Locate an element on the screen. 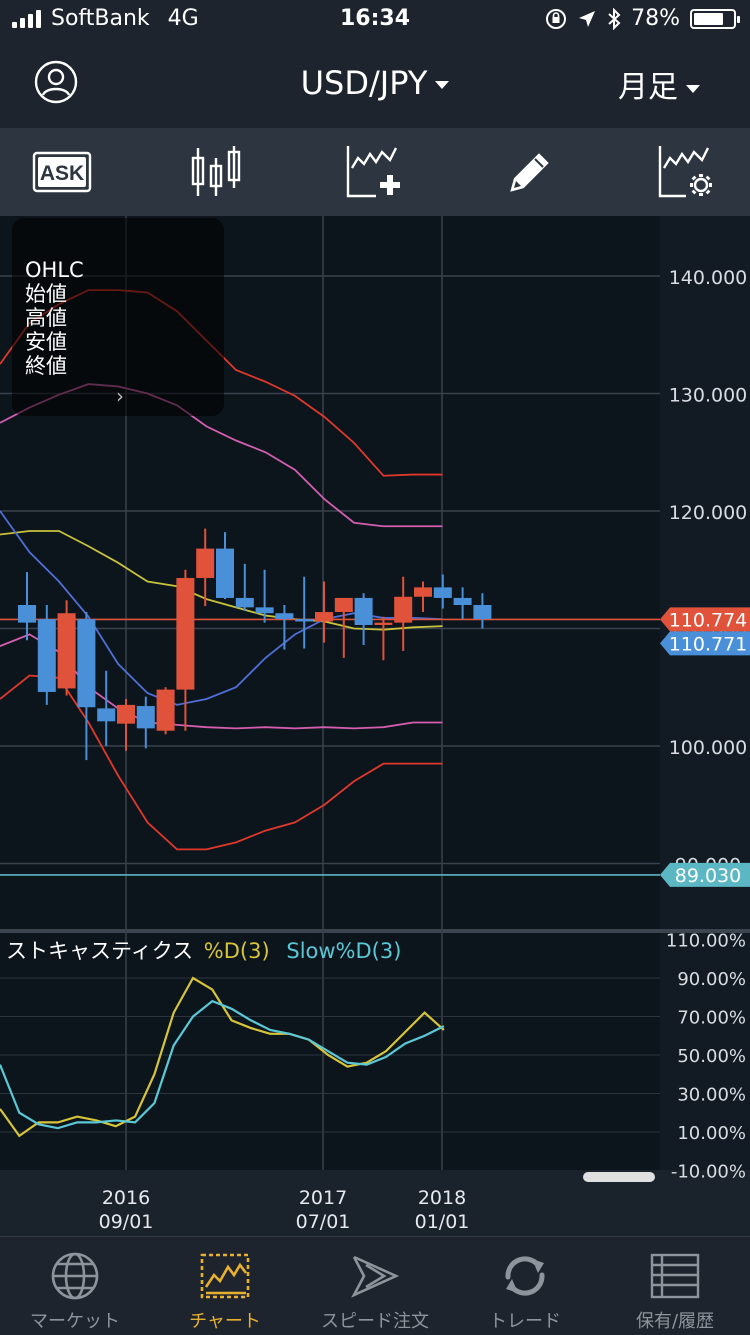 Image resolution: width=750 pixels, height=1335 pixels. stoch-tick: -10.00% is located at coordinates (708, 1172).